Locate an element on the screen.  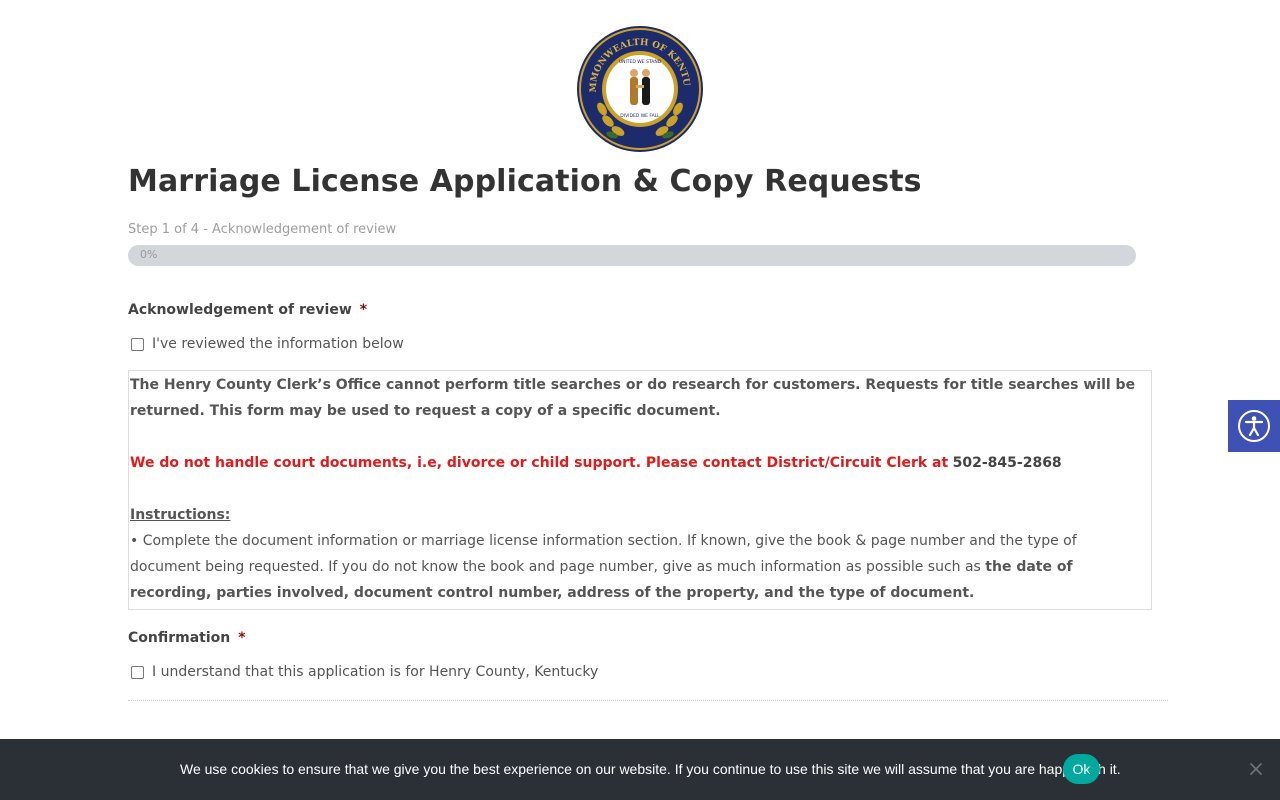
confirmation-checkbox is located at coordinates (137, 672).